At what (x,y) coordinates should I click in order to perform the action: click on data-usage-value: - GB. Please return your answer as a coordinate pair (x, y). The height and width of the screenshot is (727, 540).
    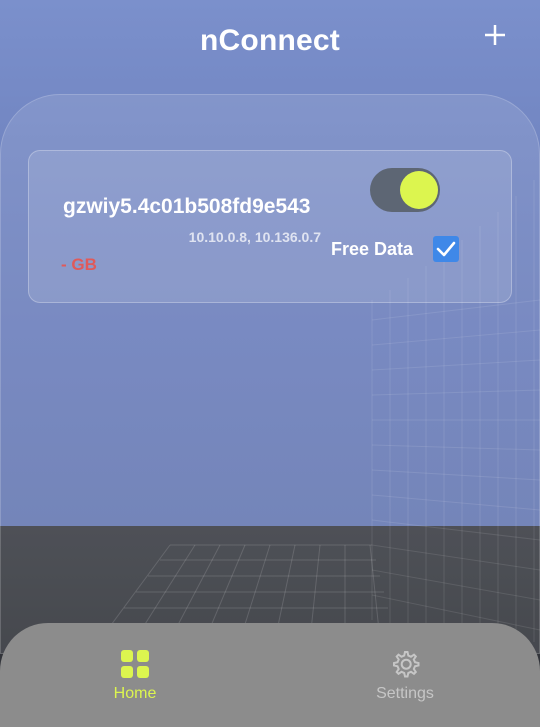
    Looking at the image, I should click on (79, 264).